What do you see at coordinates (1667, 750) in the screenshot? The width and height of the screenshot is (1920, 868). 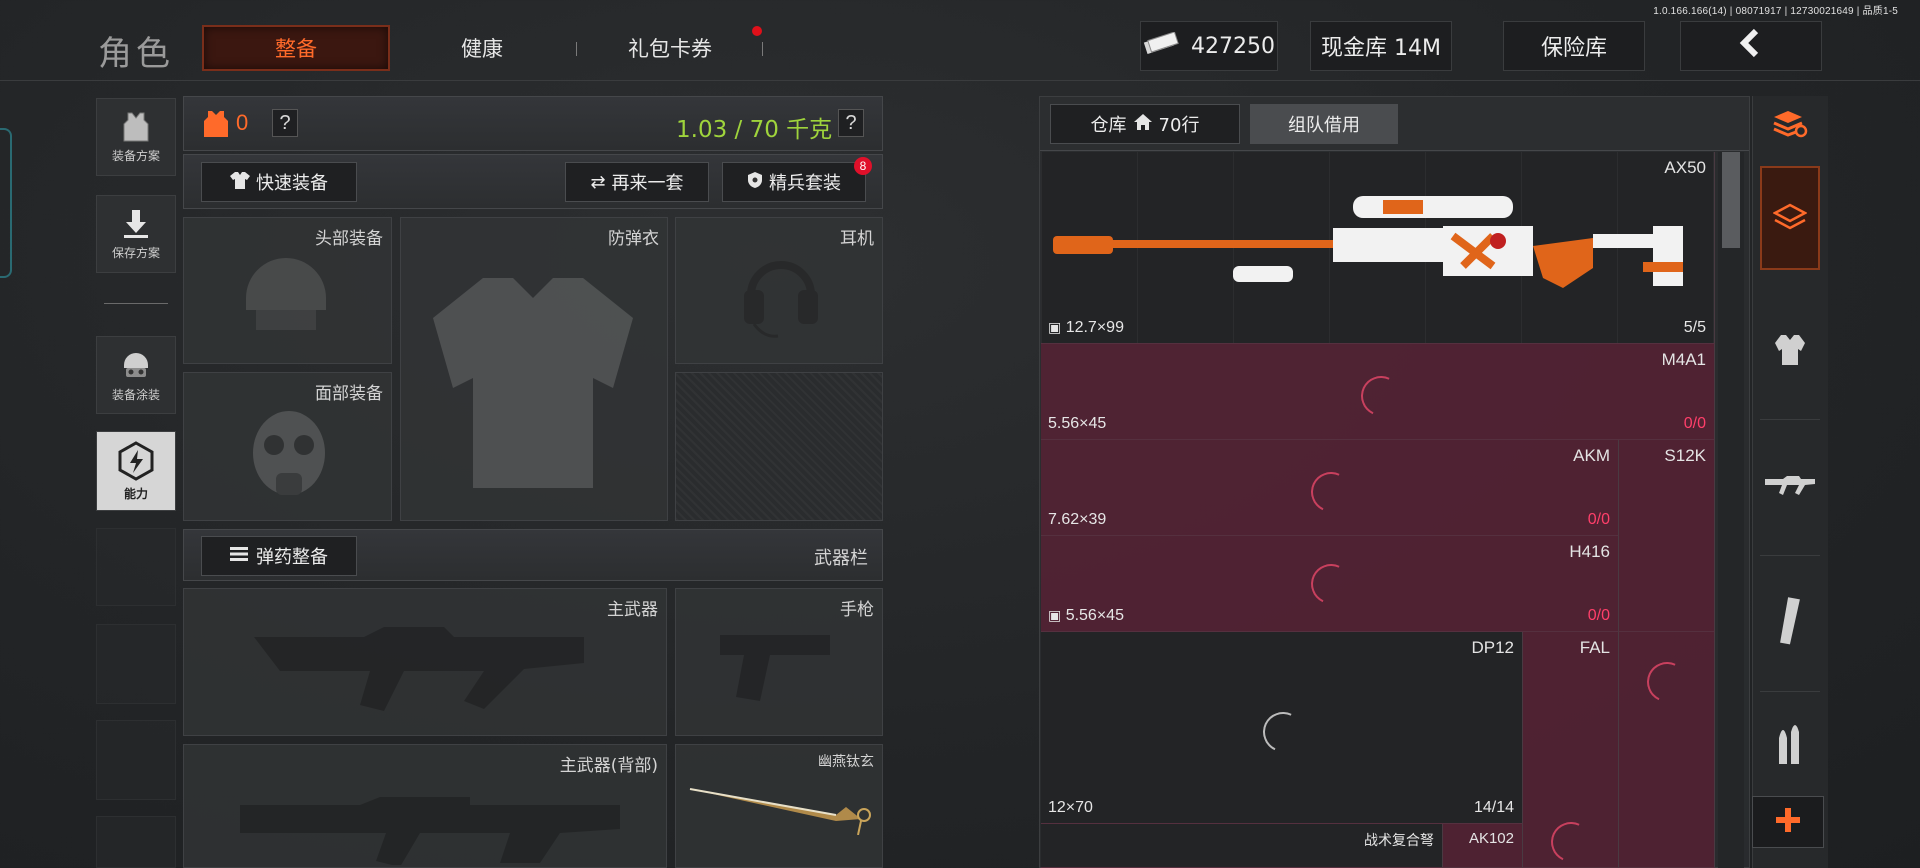 I see `warehouse-item-unknown` at bounding box center [1667, 750].